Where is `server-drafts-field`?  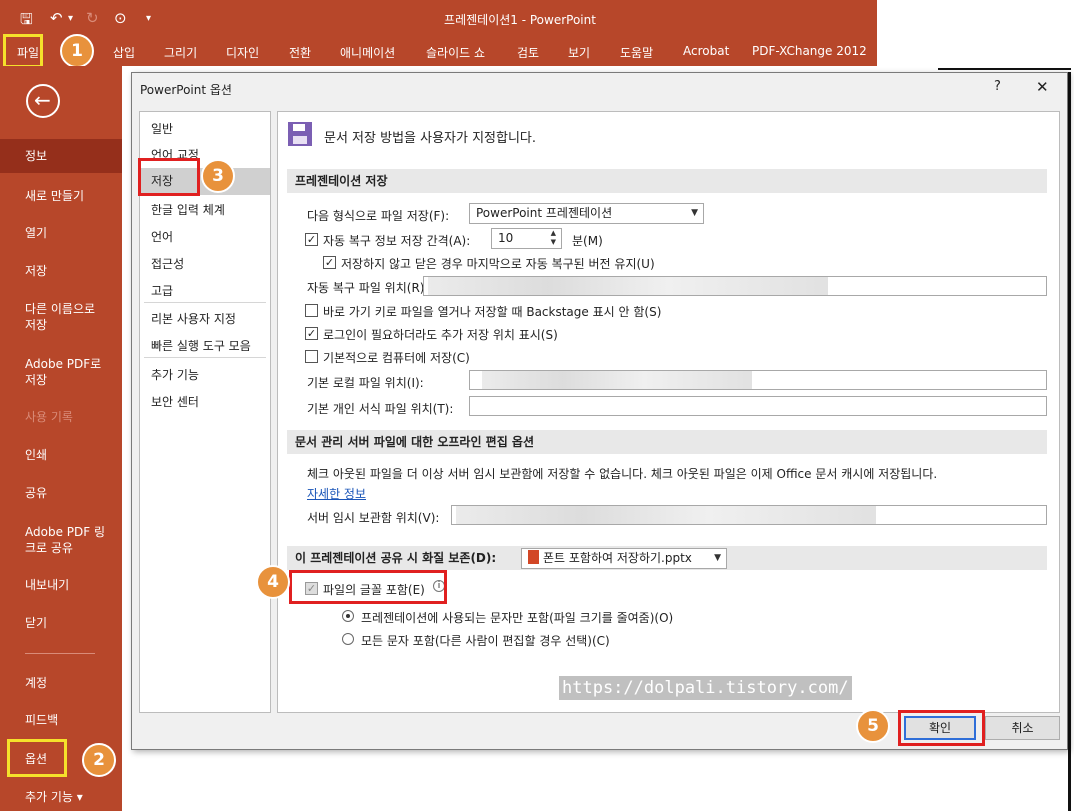
server-drafts-field is located at coordinates (749, 515).